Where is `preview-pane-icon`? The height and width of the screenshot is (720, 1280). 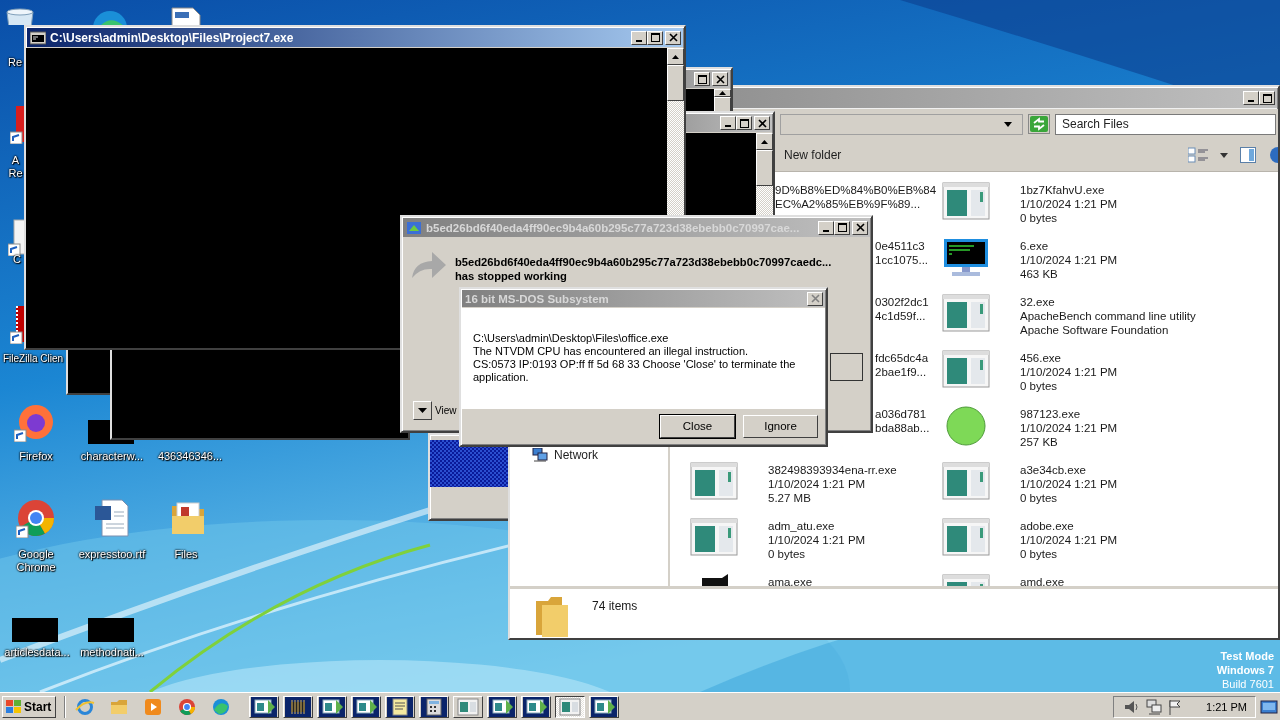 preview-pane-icon is located at coordinates (1248, 155).